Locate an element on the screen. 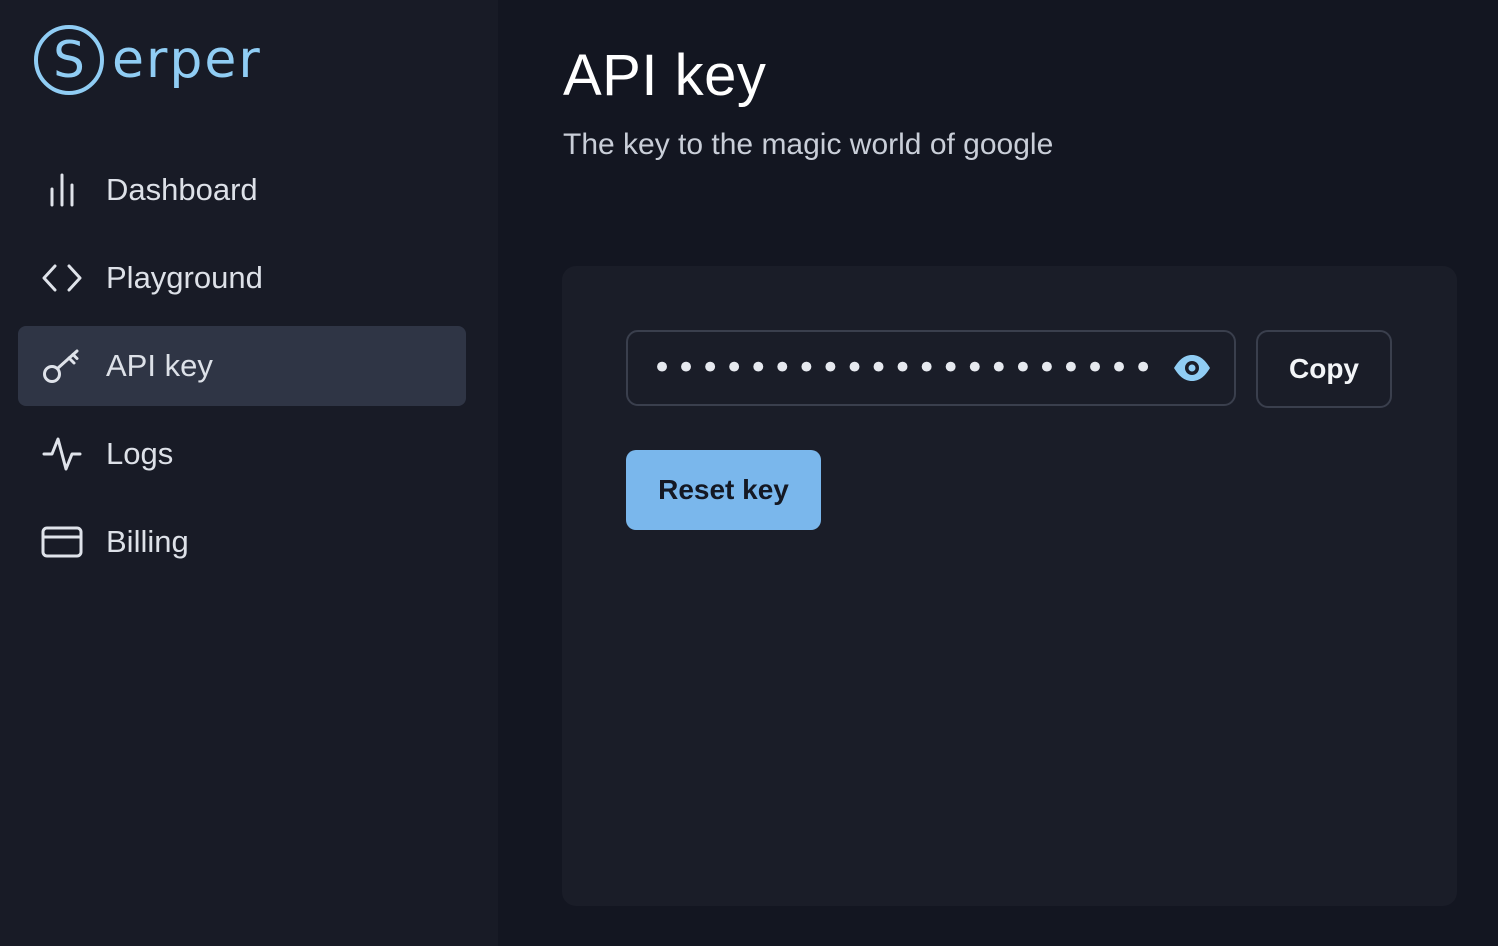 This screenshot has width=1498, height=946. sidebar-item-api-key: API key is located at coordinates (242, 366).